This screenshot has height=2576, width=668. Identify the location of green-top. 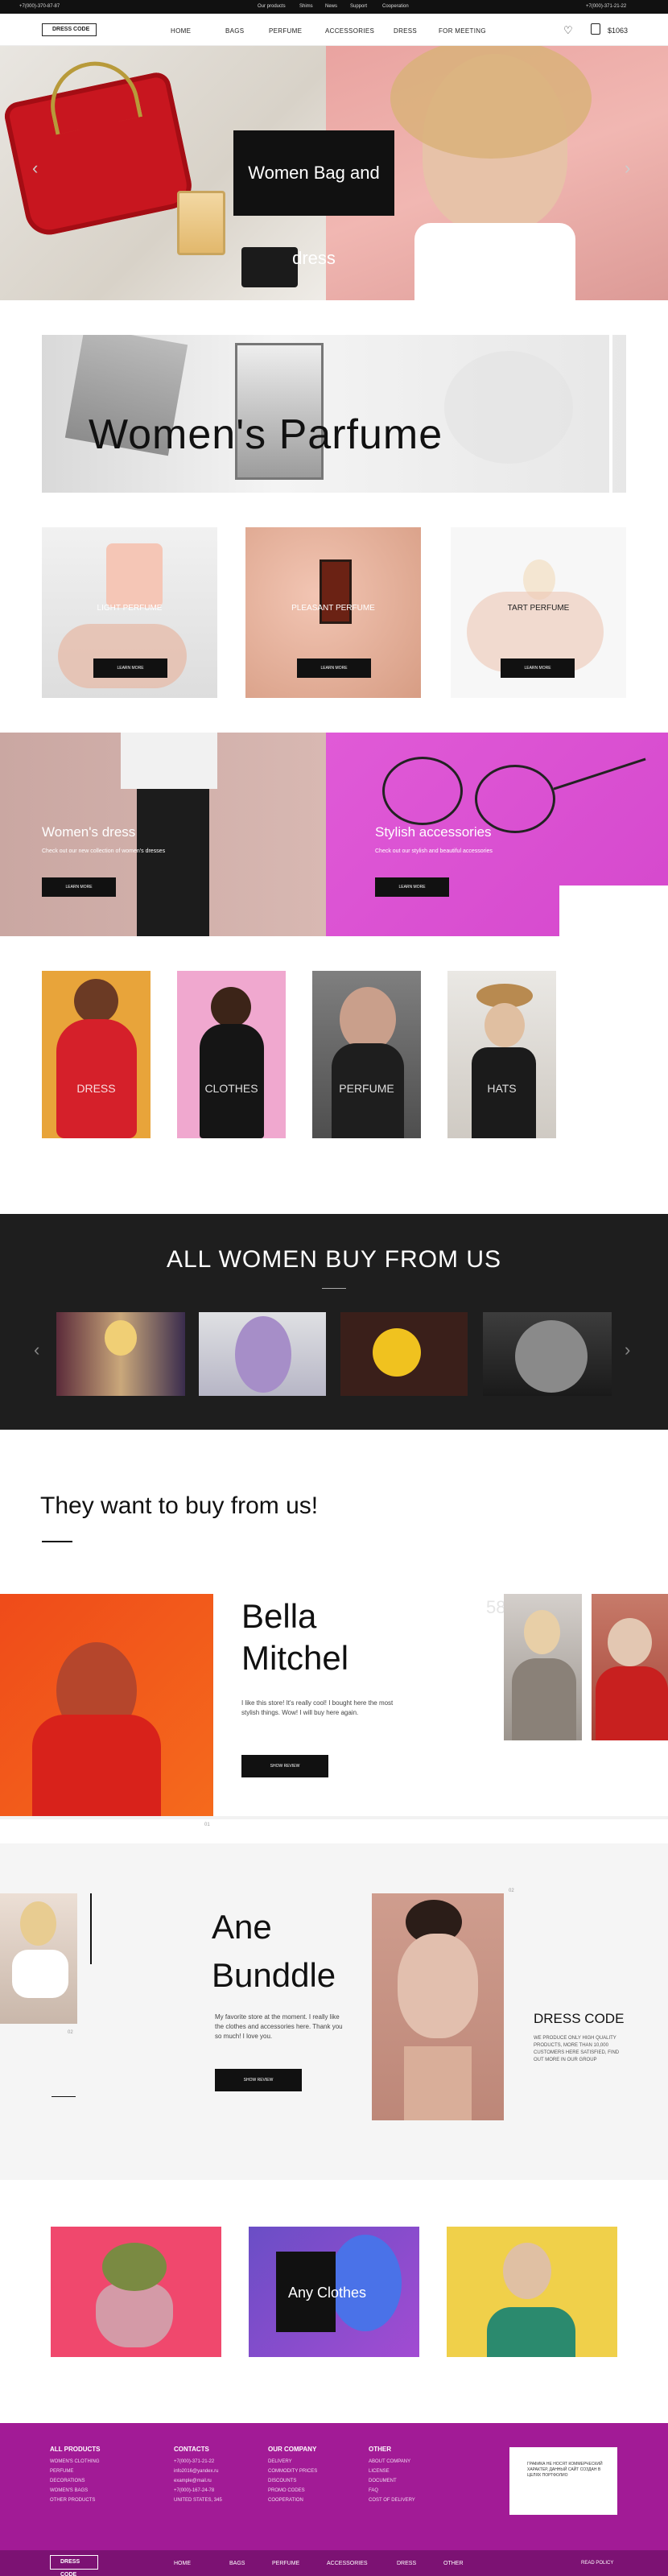
(531, 2332).